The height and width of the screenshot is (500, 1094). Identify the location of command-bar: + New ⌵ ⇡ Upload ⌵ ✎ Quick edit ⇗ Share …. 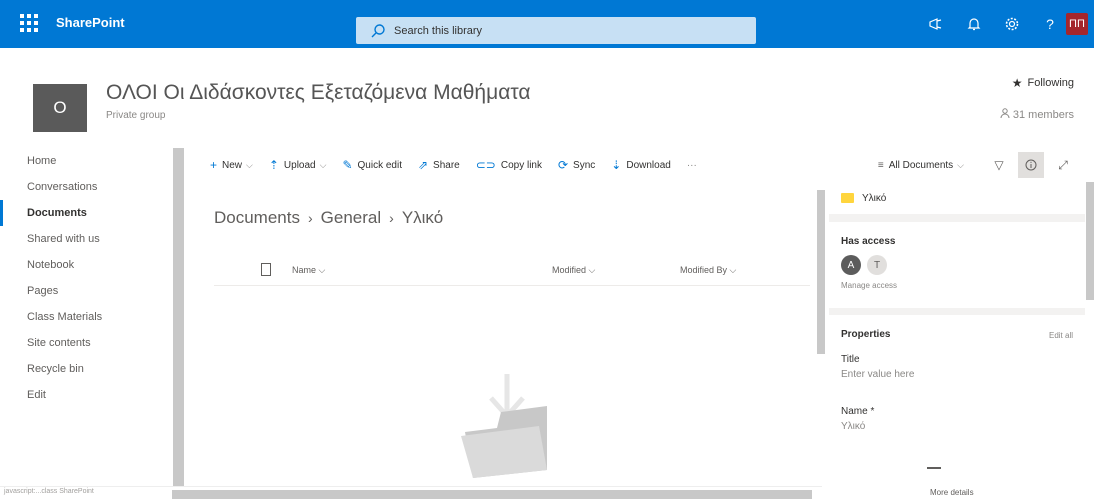
(641, 165).